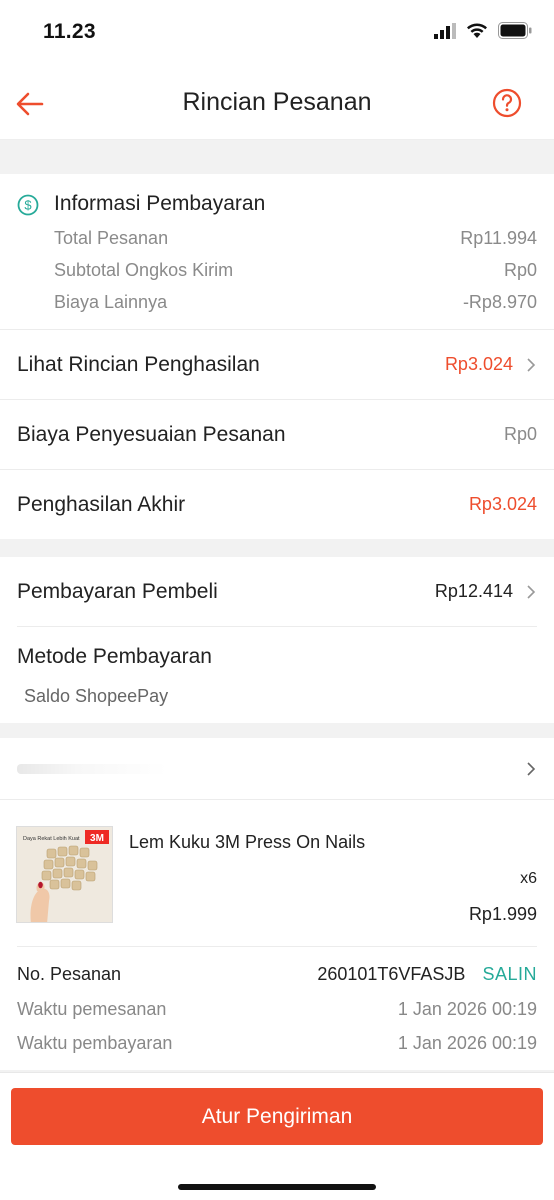 This screenshot has width=554, height=1200. I want to click on status-bar: 11.23, so click(277, 33).